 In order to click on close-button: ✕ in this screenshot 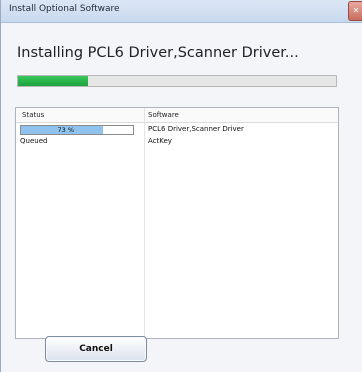, I will do `click(355, 11)`.